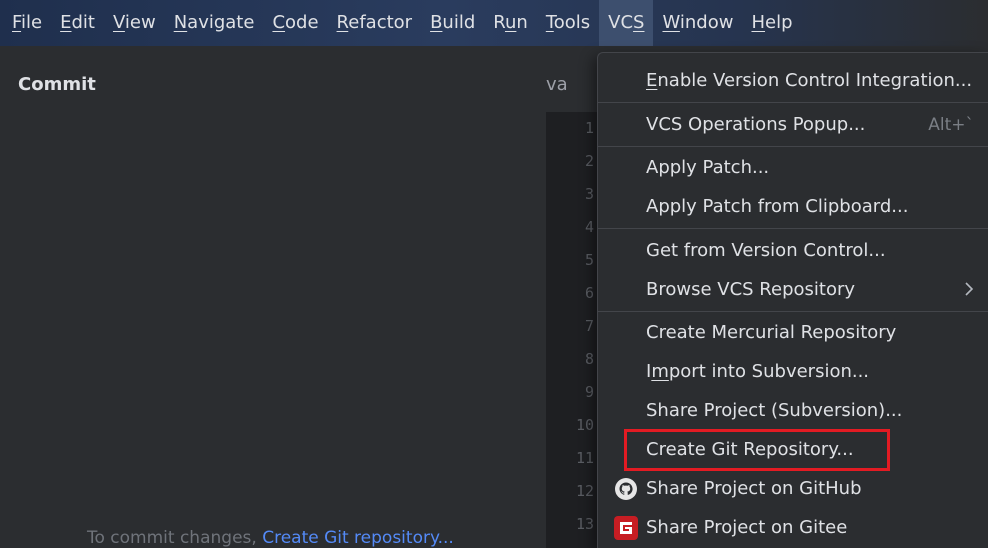 The image size is (988, 548). What do you see at coordinates (584, 491) in the screenshot?
I see `line-number: 12` at bounding box center [584, 491].